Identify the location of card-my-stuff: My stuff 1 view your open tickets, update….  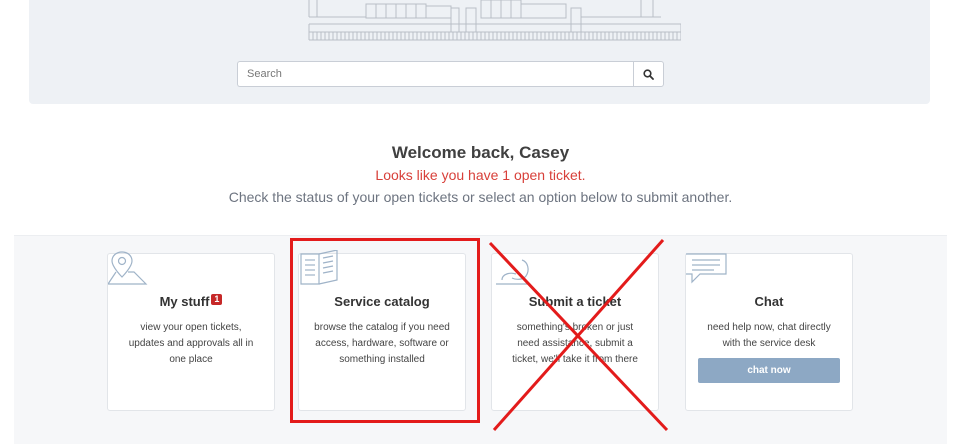
(191, 331).